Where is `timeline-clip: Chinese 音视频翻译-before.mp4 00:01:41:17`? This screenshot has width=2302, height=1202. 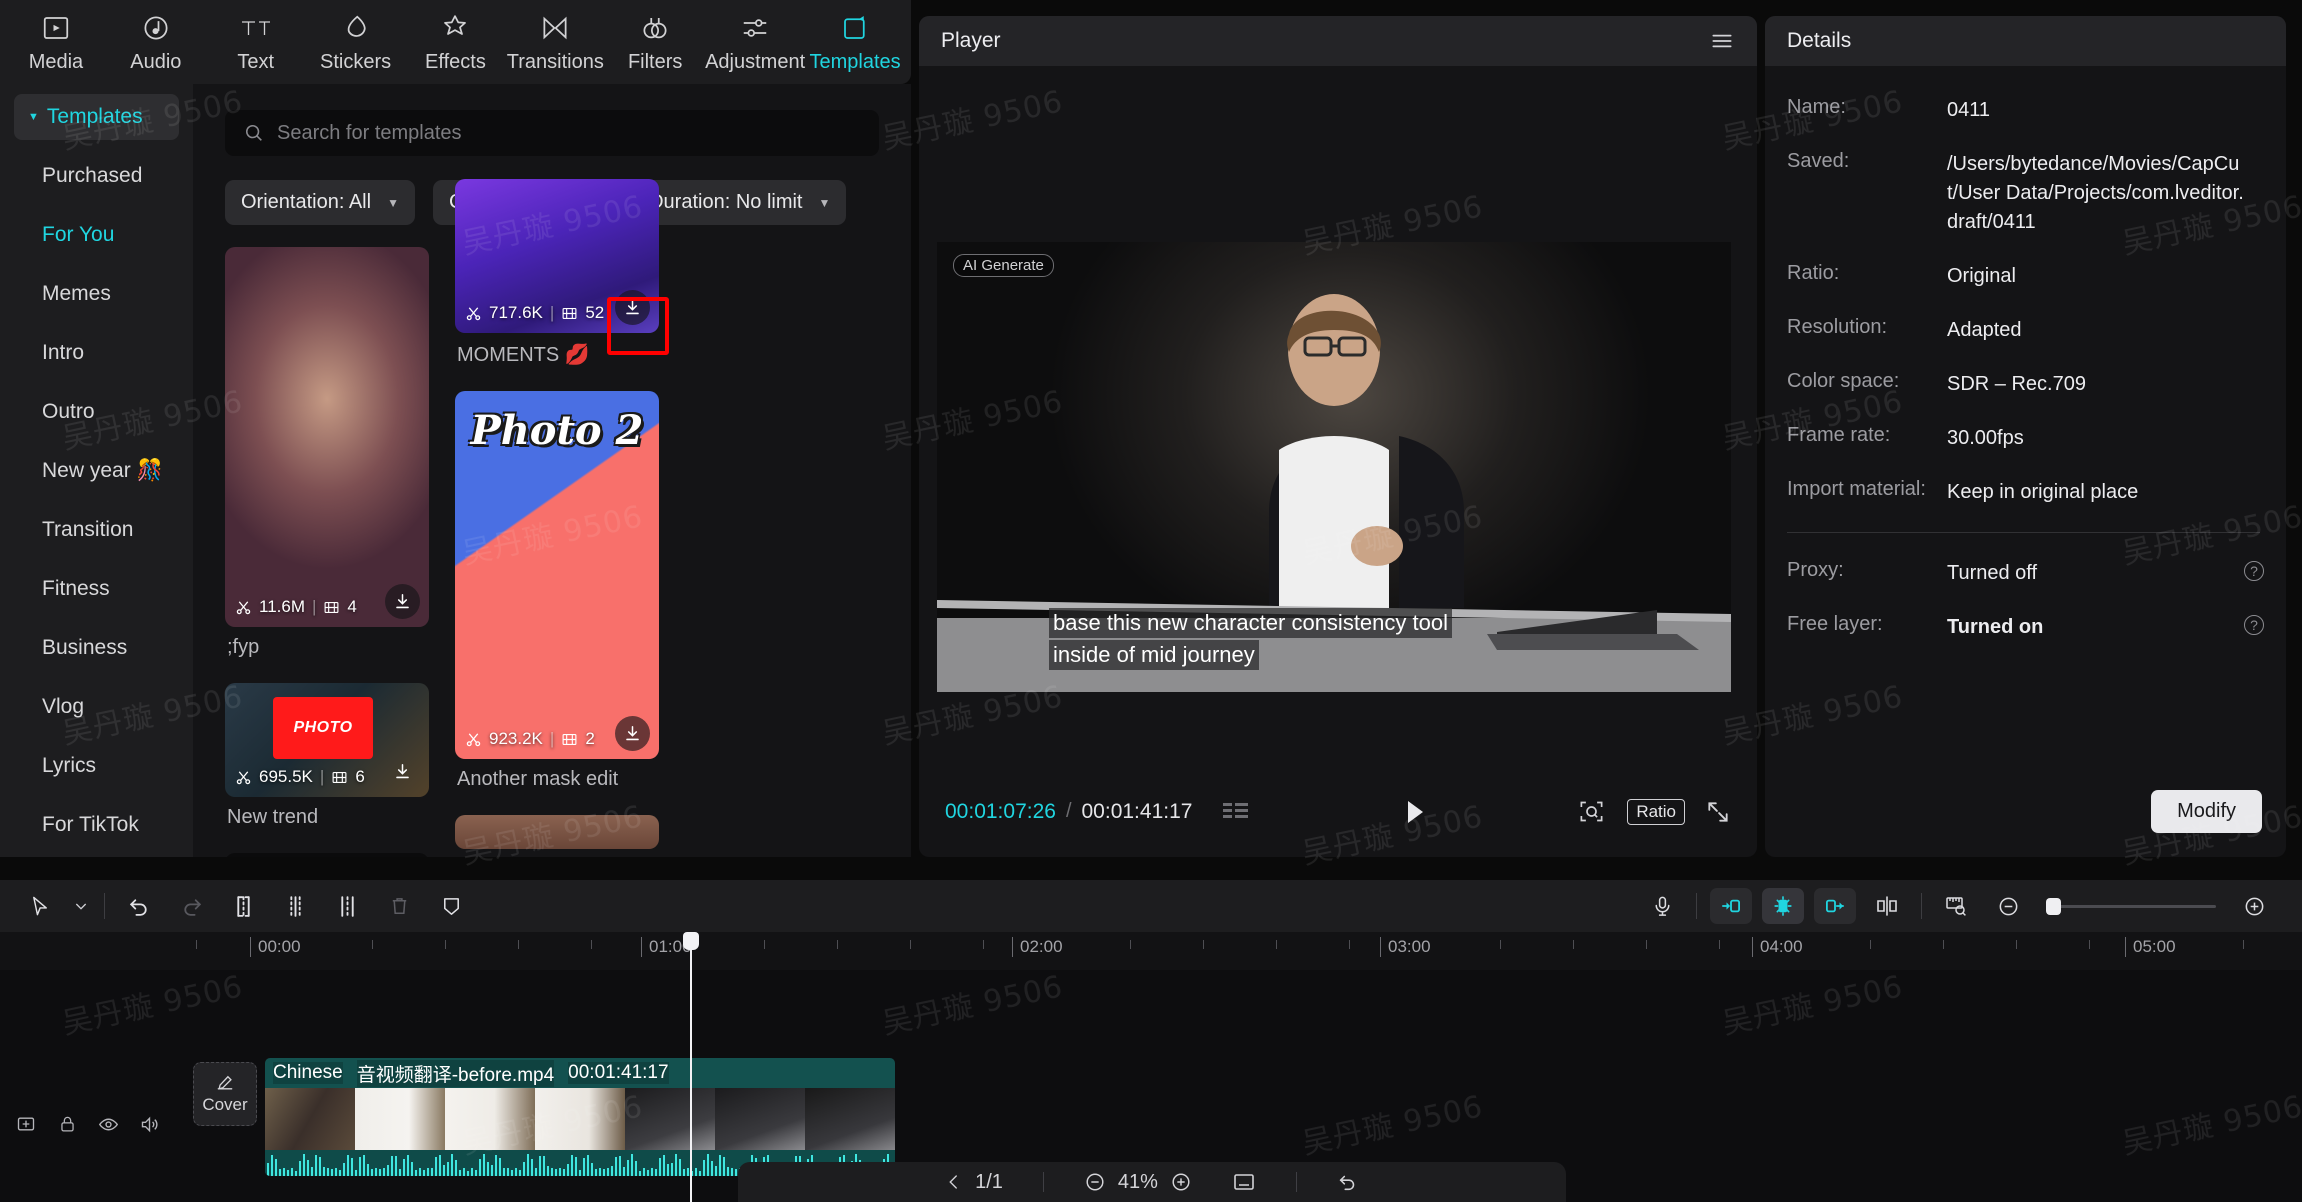
timeline-clip: Chinese 音视频翻译-before.mp4 00:01:41:17 is located at coordinates (580, 1117).